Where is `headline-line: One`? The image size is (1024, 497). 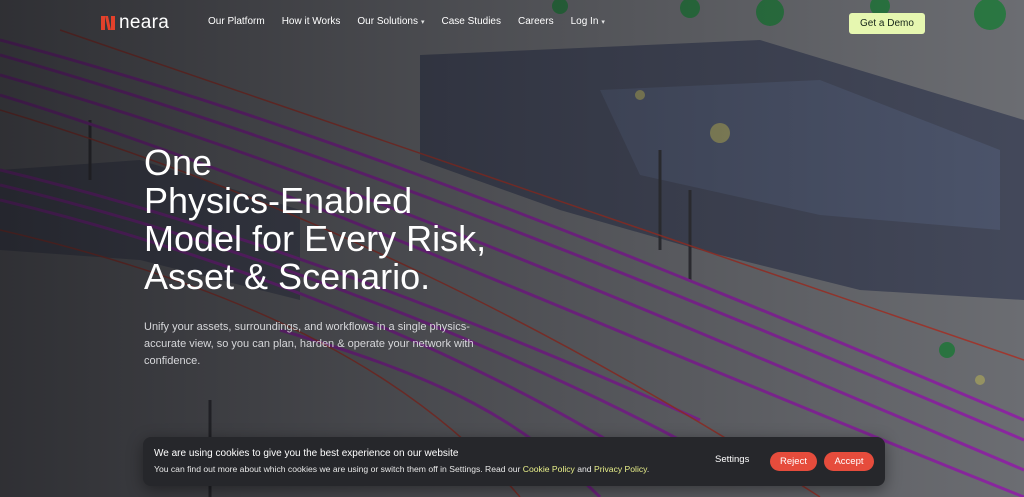 headline-line: One is located at coordinates (178, 162).